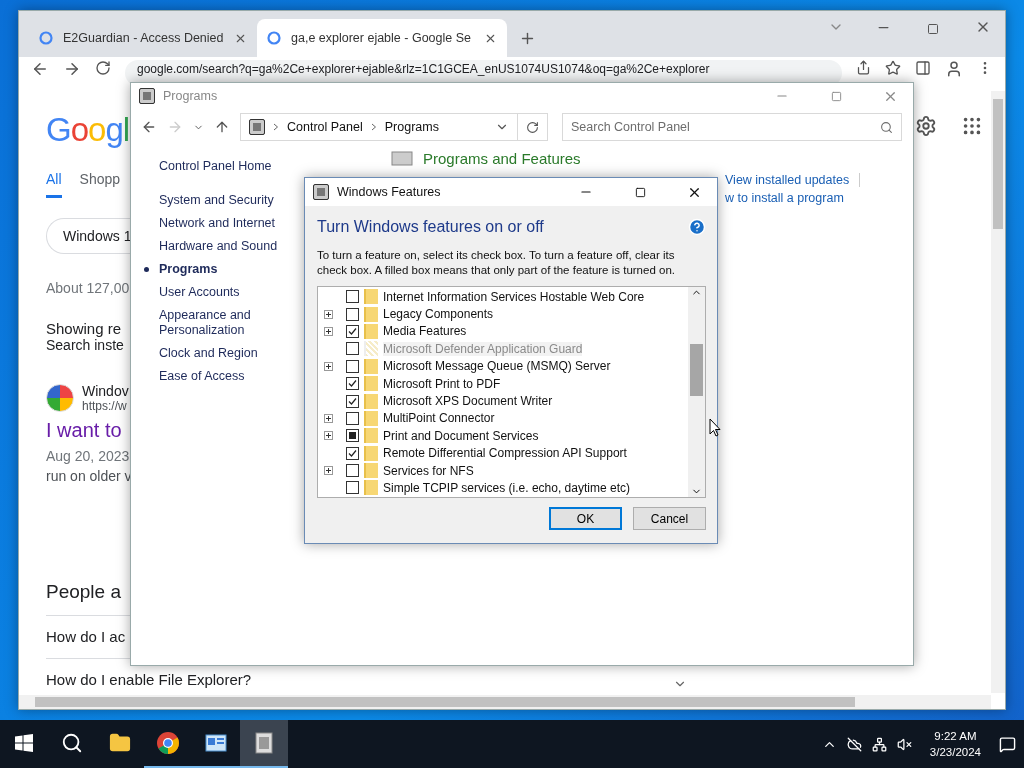  Describe the element at coordinates (402, 158) in the screenshot. I see `programs-icon` at that location.